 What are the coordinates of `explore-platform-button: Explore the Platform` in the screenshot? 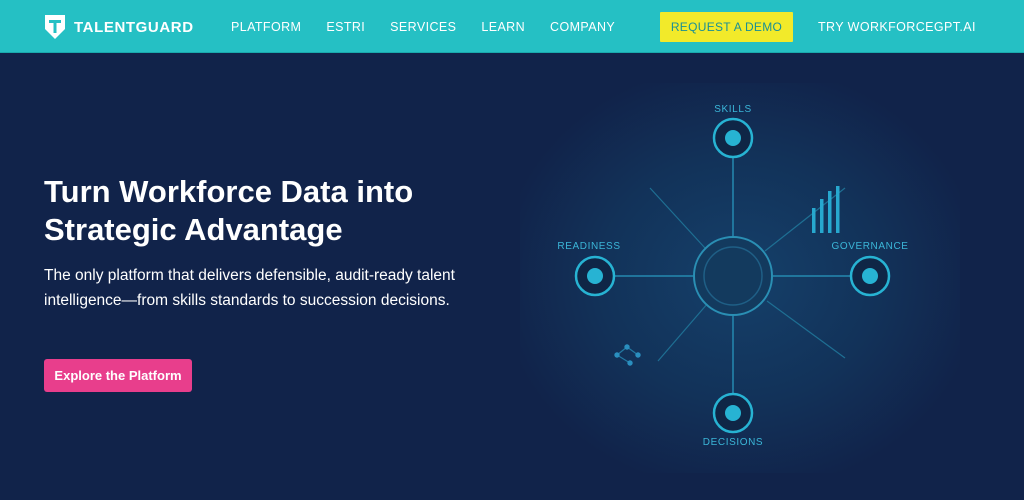 It's located at (118, 375).